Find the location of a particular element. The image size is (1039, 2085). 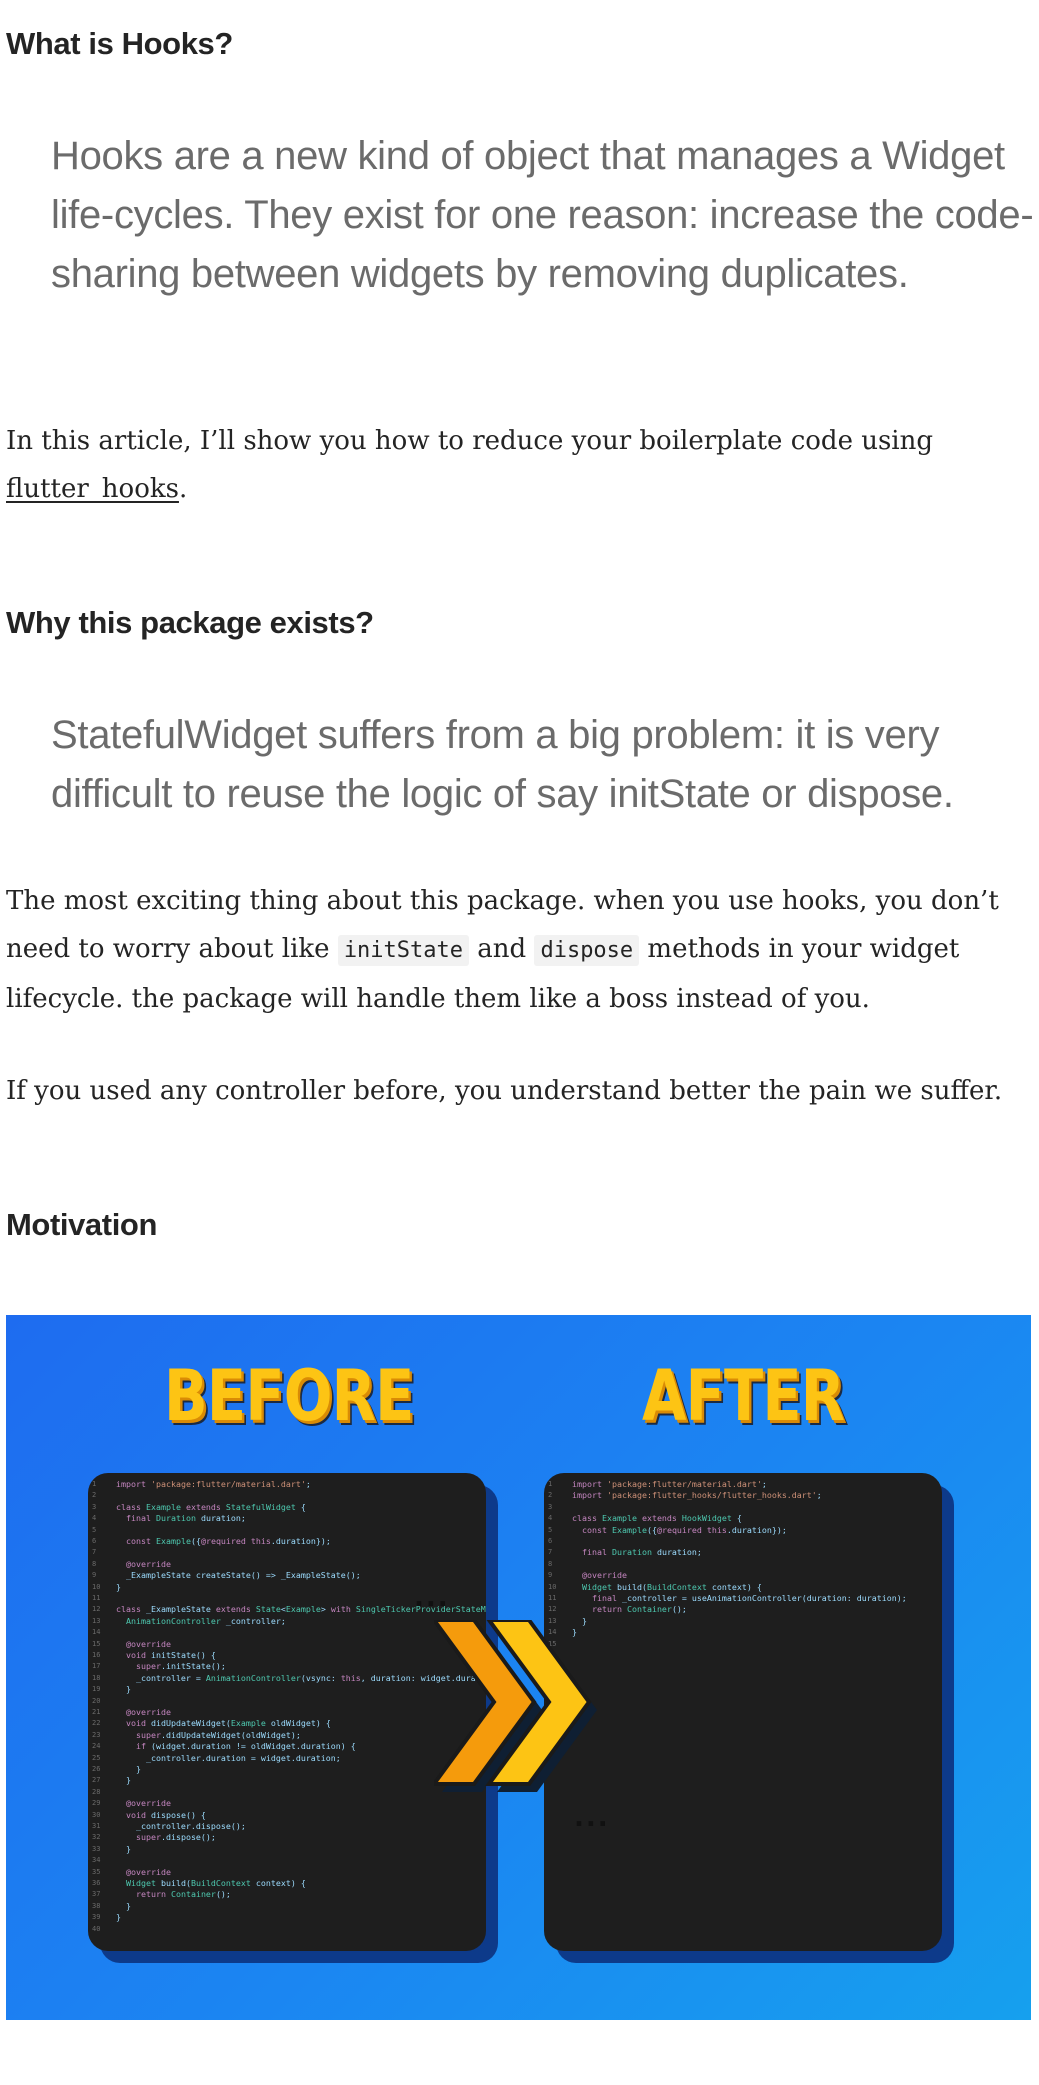

after-line-number: 5 is located at coordinates (550, 1529).